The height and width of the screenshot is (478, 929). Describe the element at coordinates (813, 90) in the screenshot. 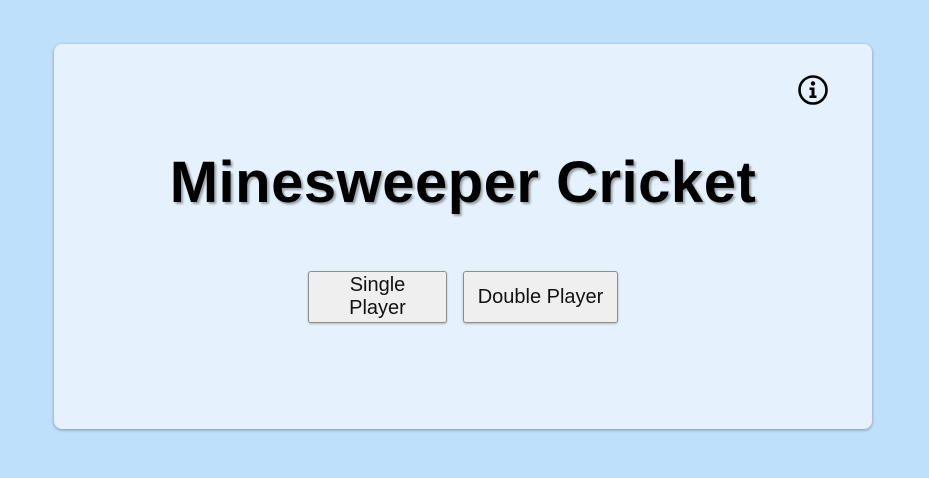

I see `info-icon` at that location.